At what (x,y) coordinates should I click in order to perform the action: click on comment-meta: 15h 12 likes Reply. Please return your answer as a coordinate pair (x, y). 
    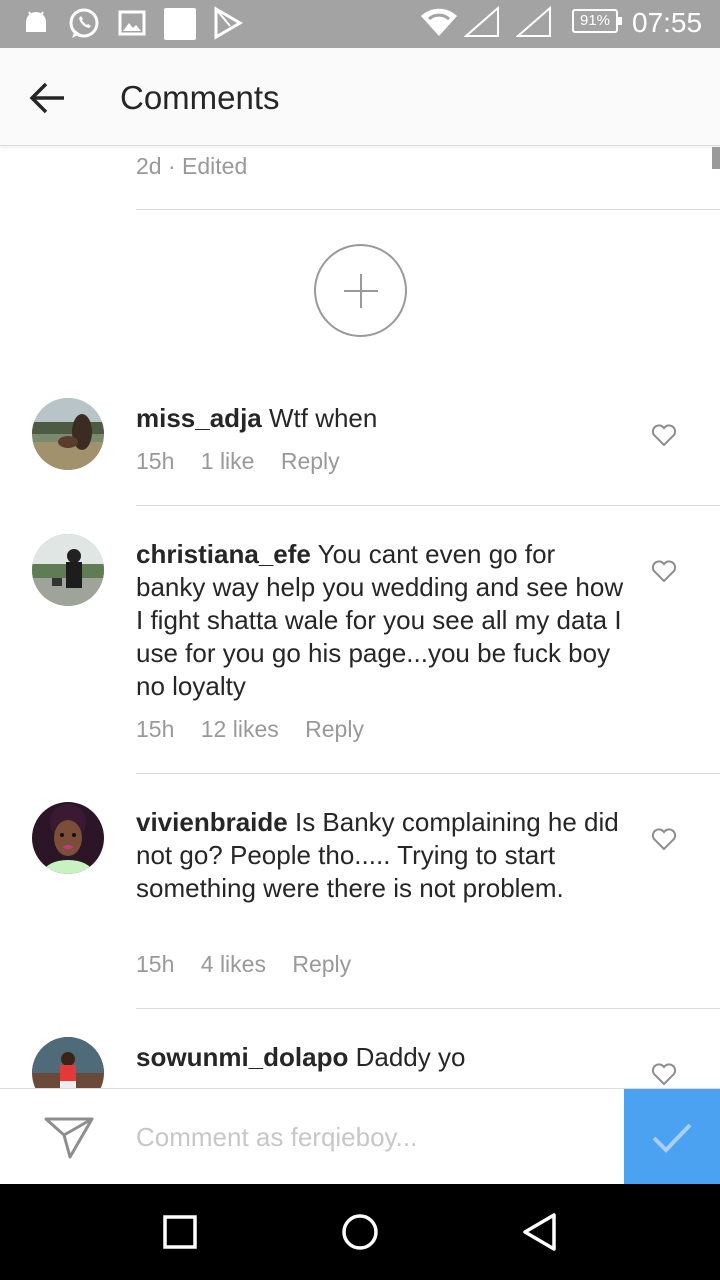
    Looking at the image, I should click on (260, 729).